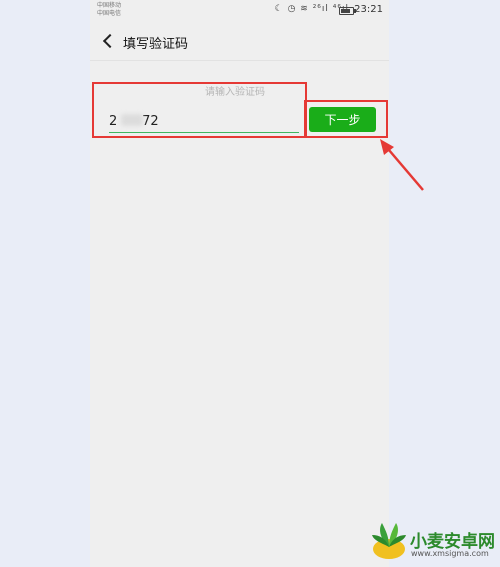 The height and width of the screenshot is (567, 500). What do you see at coordinates (435, 543) in the screenshot?
I see `site-watermark: 小麦安卓网 www.xmsigma.com` at bounding box center [435, 543].